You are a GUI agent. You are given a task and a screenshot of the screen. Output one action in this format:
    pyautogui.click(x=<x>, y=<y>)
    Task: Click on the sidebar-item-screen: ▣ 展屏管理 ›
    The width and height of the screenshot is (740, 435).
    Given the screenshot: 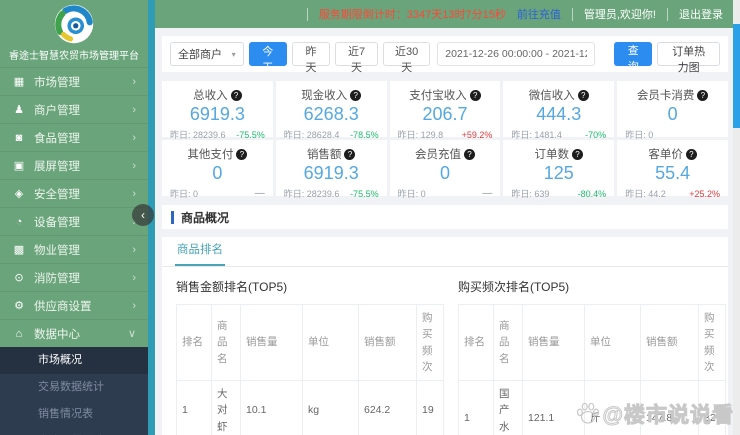 What is the action you would take?
    pyautogui.click(x=74, y=165)
    